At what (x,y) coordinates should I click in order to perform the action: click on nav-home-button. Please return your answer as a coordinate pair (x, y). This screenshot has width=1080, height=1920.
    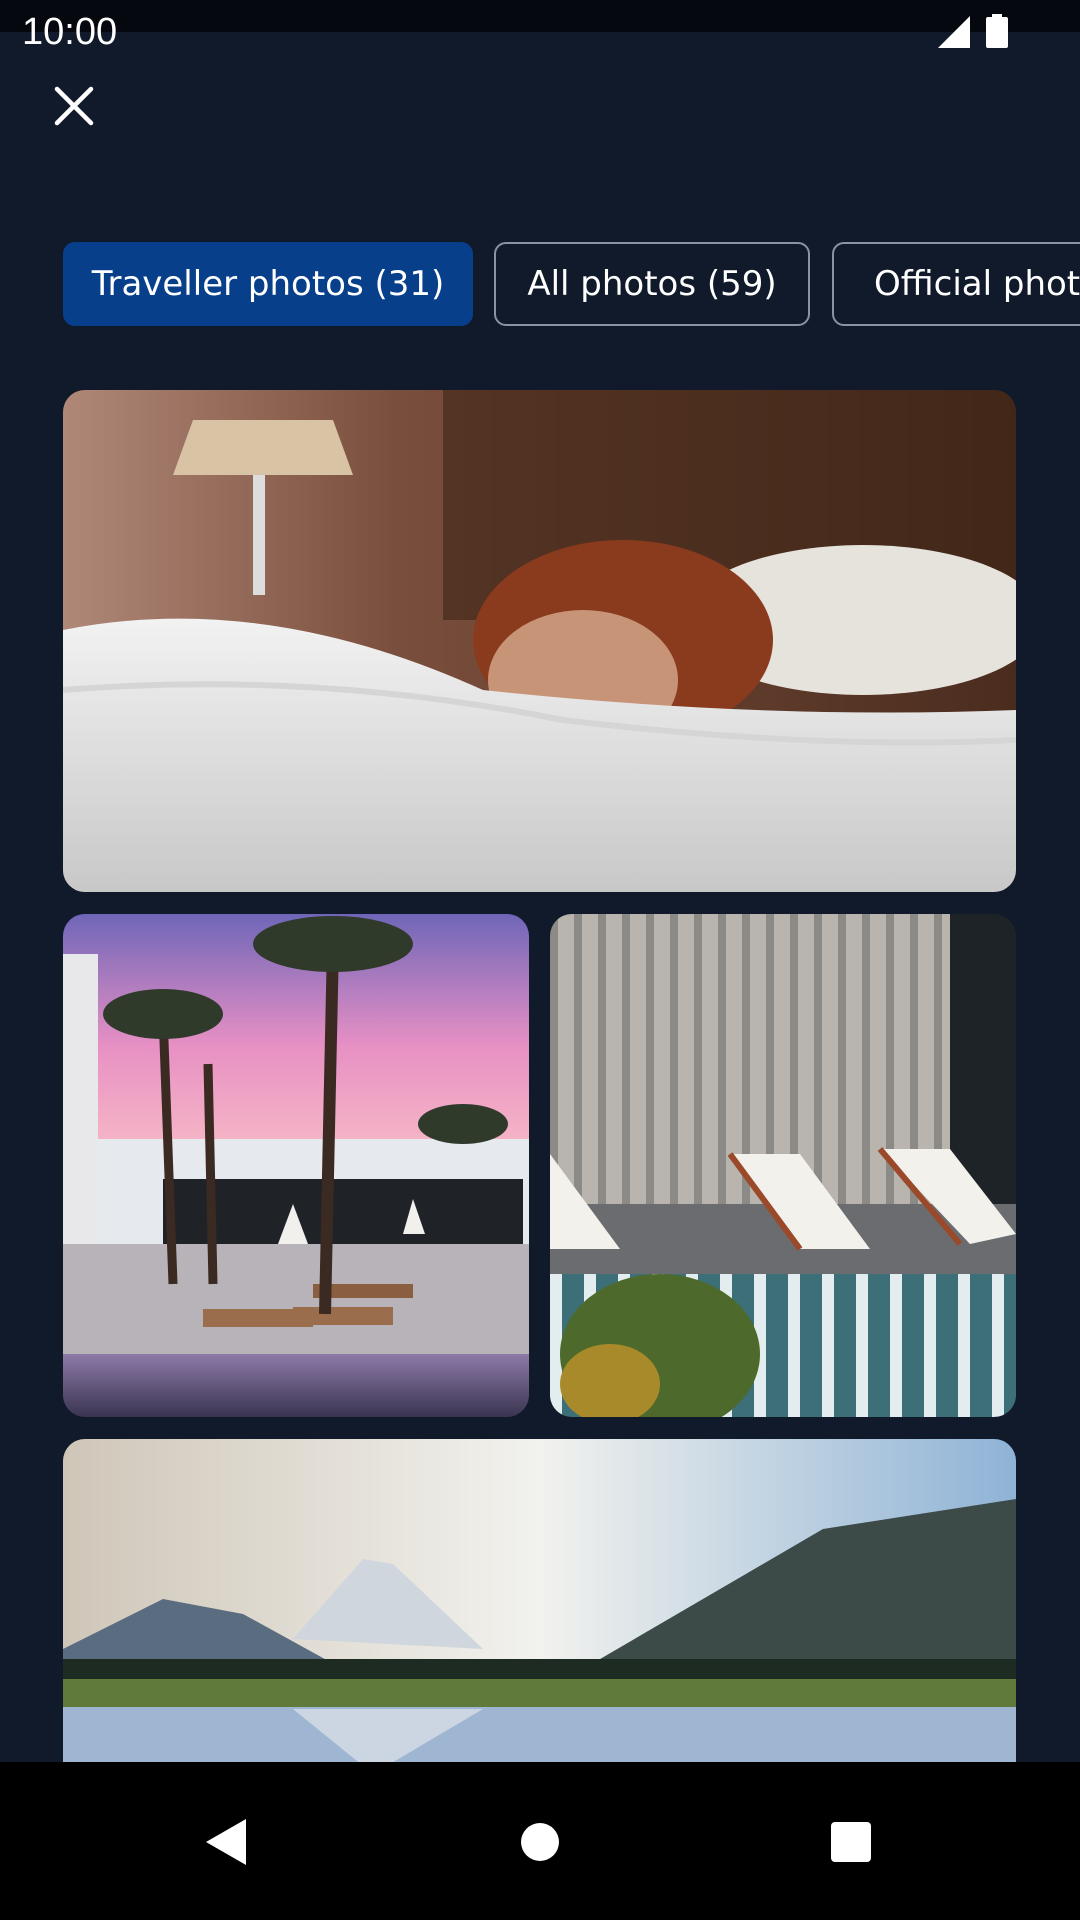
    Looking at the image, I should click on (540, 1842).